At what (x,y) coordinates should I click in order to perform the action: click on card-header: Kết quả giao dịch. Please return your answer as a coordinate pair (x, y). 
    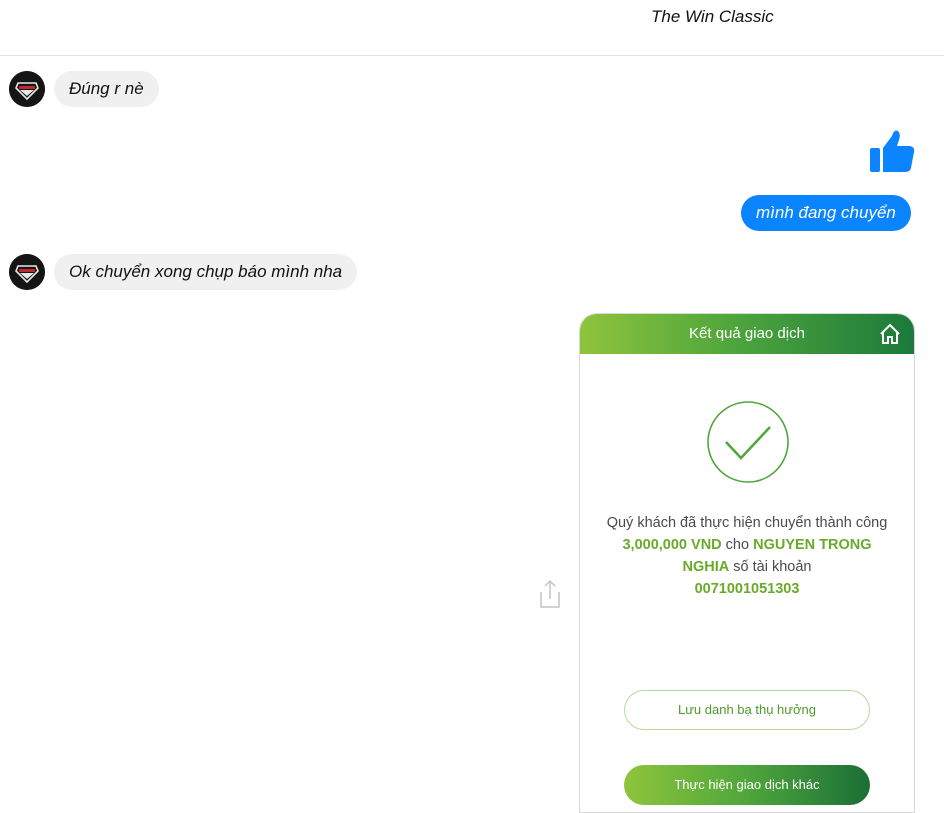
    Looking at the image, I should click on (747, 334).